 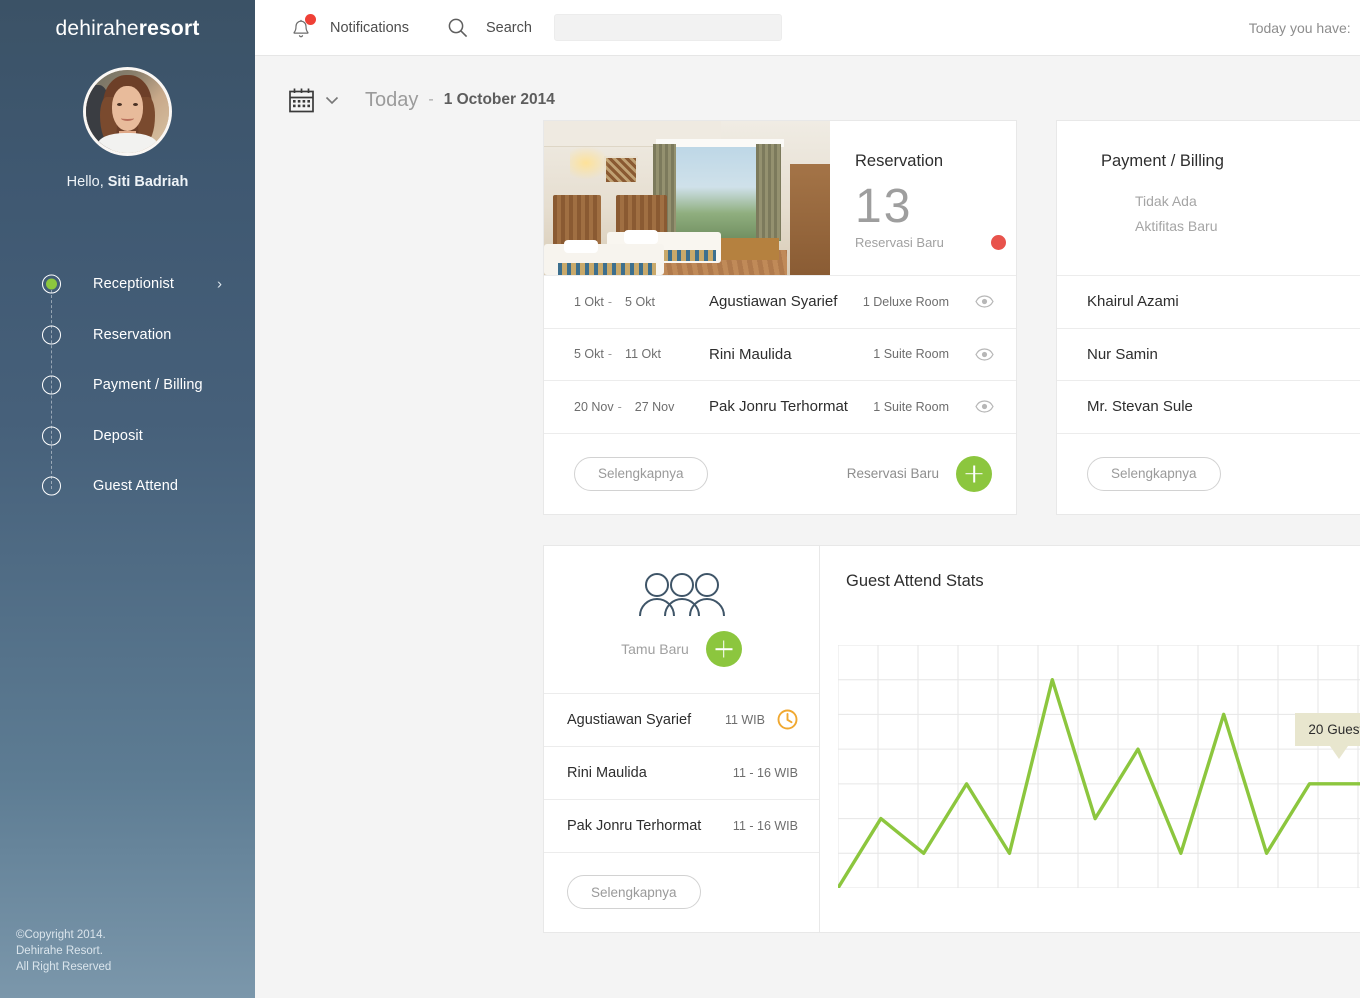 What do you see at coordinates (301, 100) in the screenshot?
I see `calendar-icon` at bounding box center [301, 100].